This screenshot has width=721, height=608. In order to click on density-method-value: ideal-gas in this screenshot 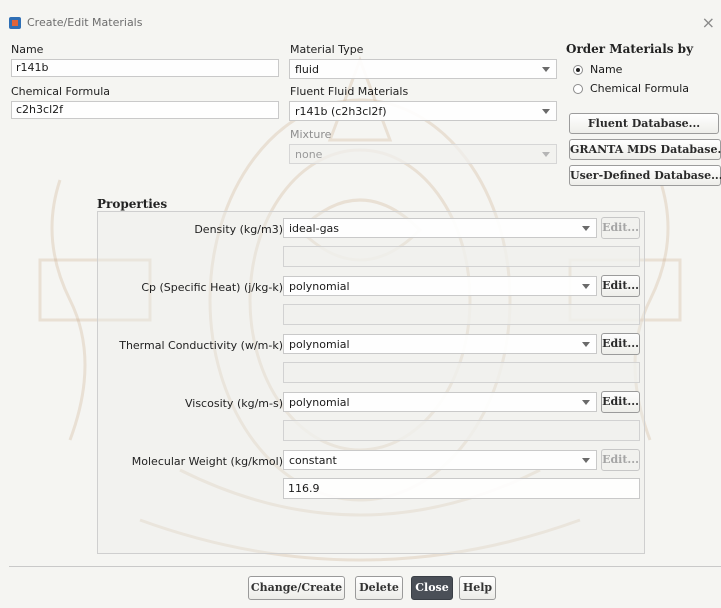, I will do `click(314, 228)`.